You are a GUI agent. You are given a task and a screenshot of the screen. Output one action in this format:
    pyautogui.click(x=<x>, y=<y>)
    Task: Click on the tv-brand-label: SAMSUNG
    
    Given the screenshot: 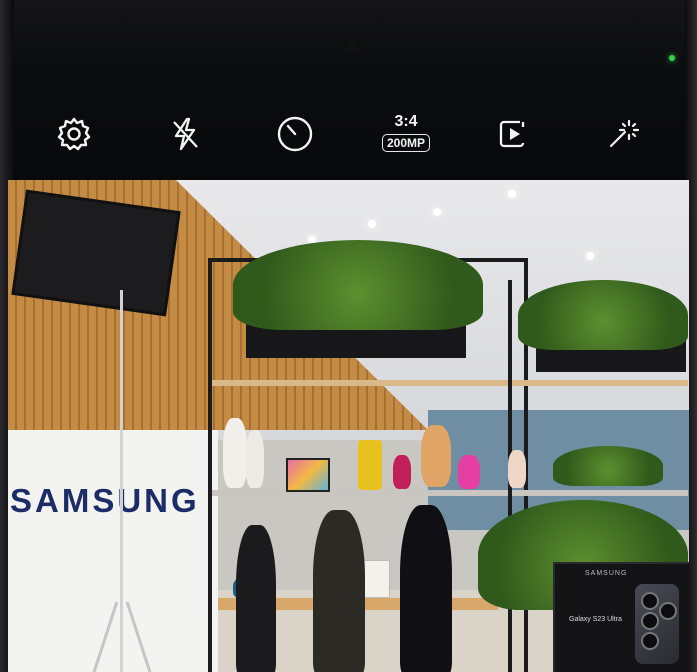 What is the action you would take?
    pyautogui.click(x=606, y=573)
    